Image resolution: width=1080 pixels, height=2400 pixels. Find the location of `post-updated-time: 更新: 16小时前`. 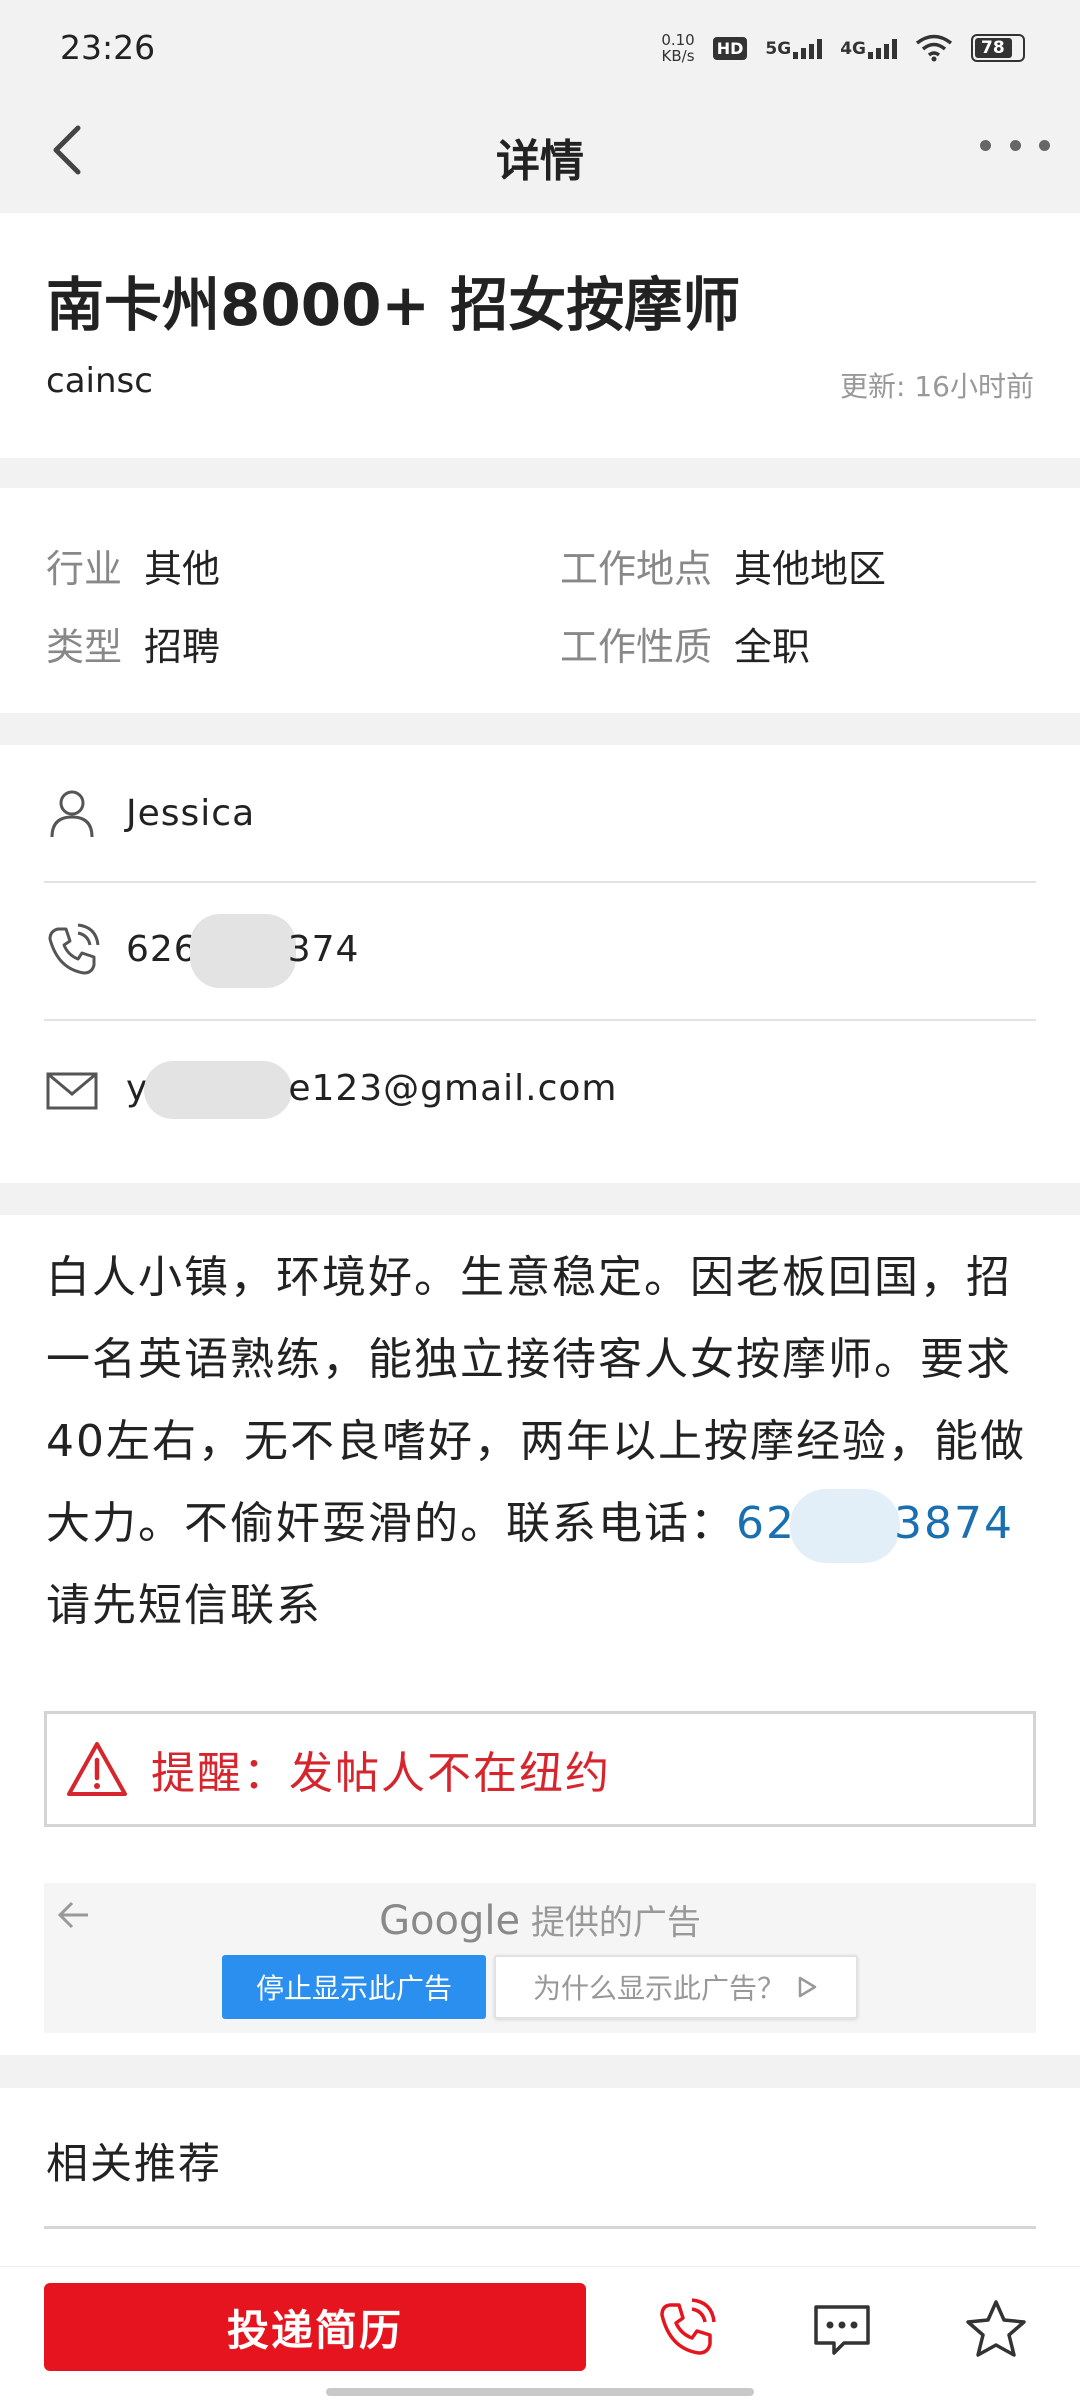

post-updated-time: 更新: 16小时前 is located at coordinates (937, 386).